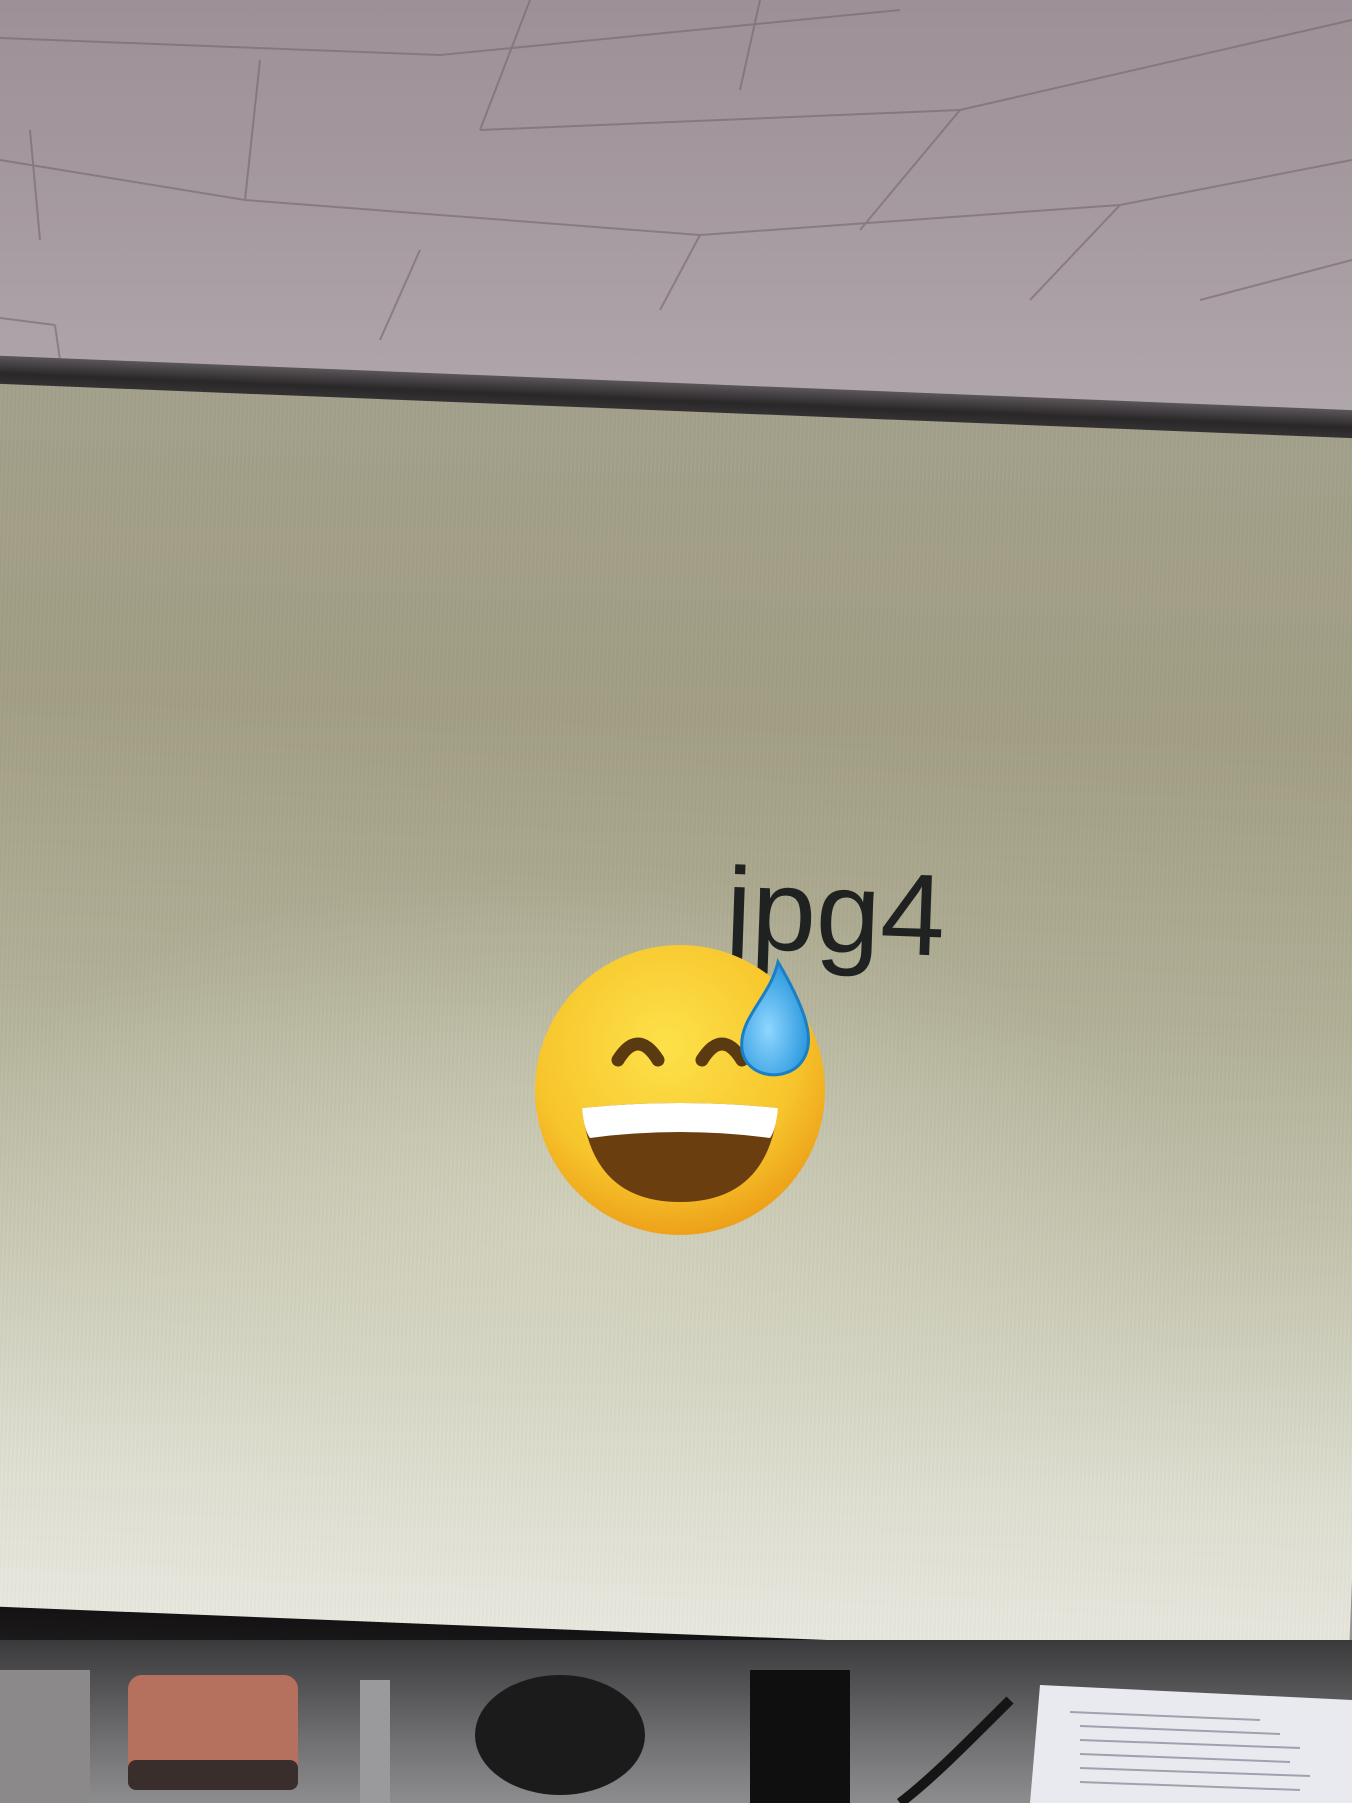 The height and width of the screenshot is (1803, 1352). I want to click on cable, so click(955, 1749).